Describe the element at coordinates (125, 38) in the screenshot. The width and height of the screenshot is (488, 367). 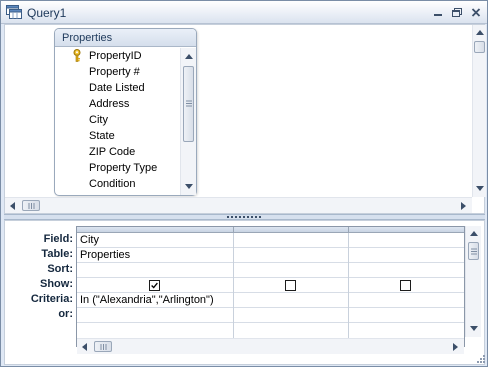
I see `table-title: Properties` at that location.